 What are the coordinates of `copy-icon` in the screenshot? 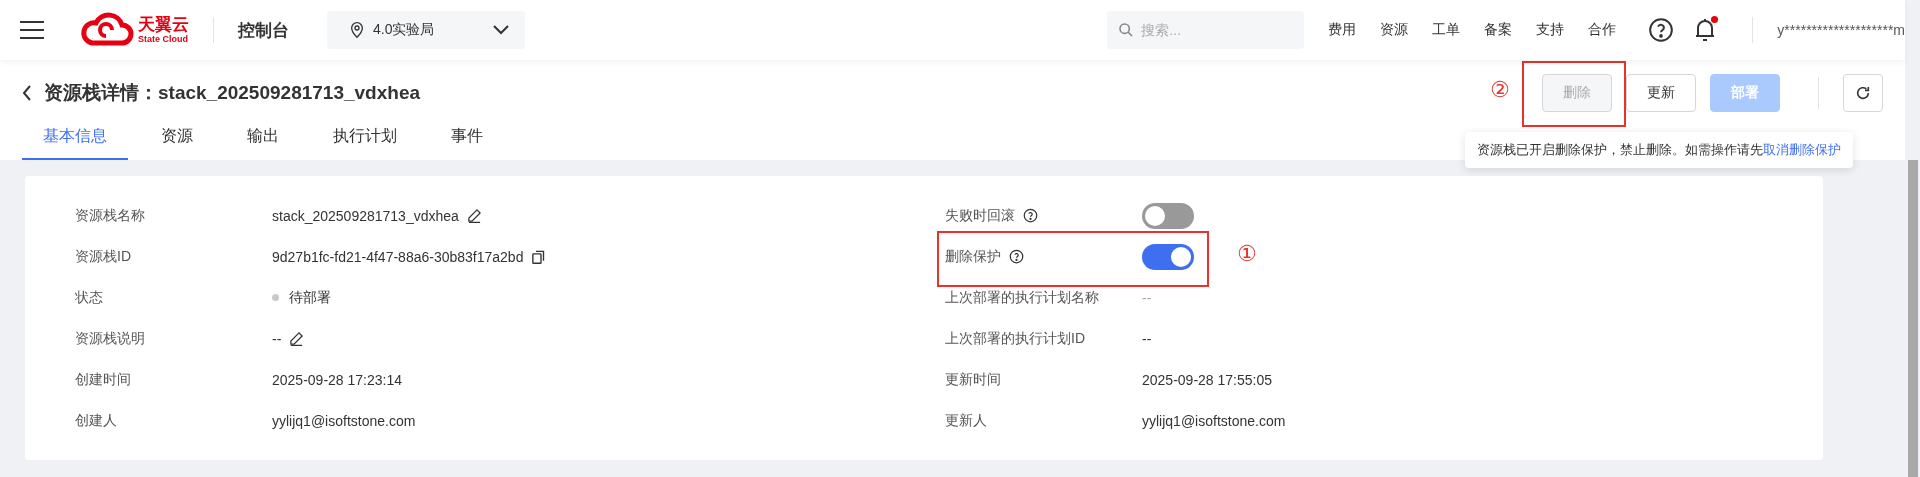 It's located at (539, 256).